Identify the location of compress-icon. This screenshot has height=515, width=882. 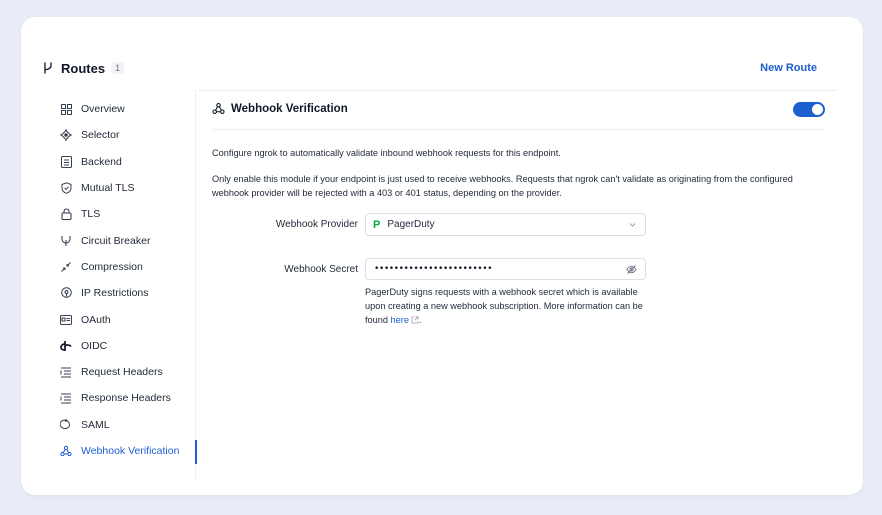
(66, 267).